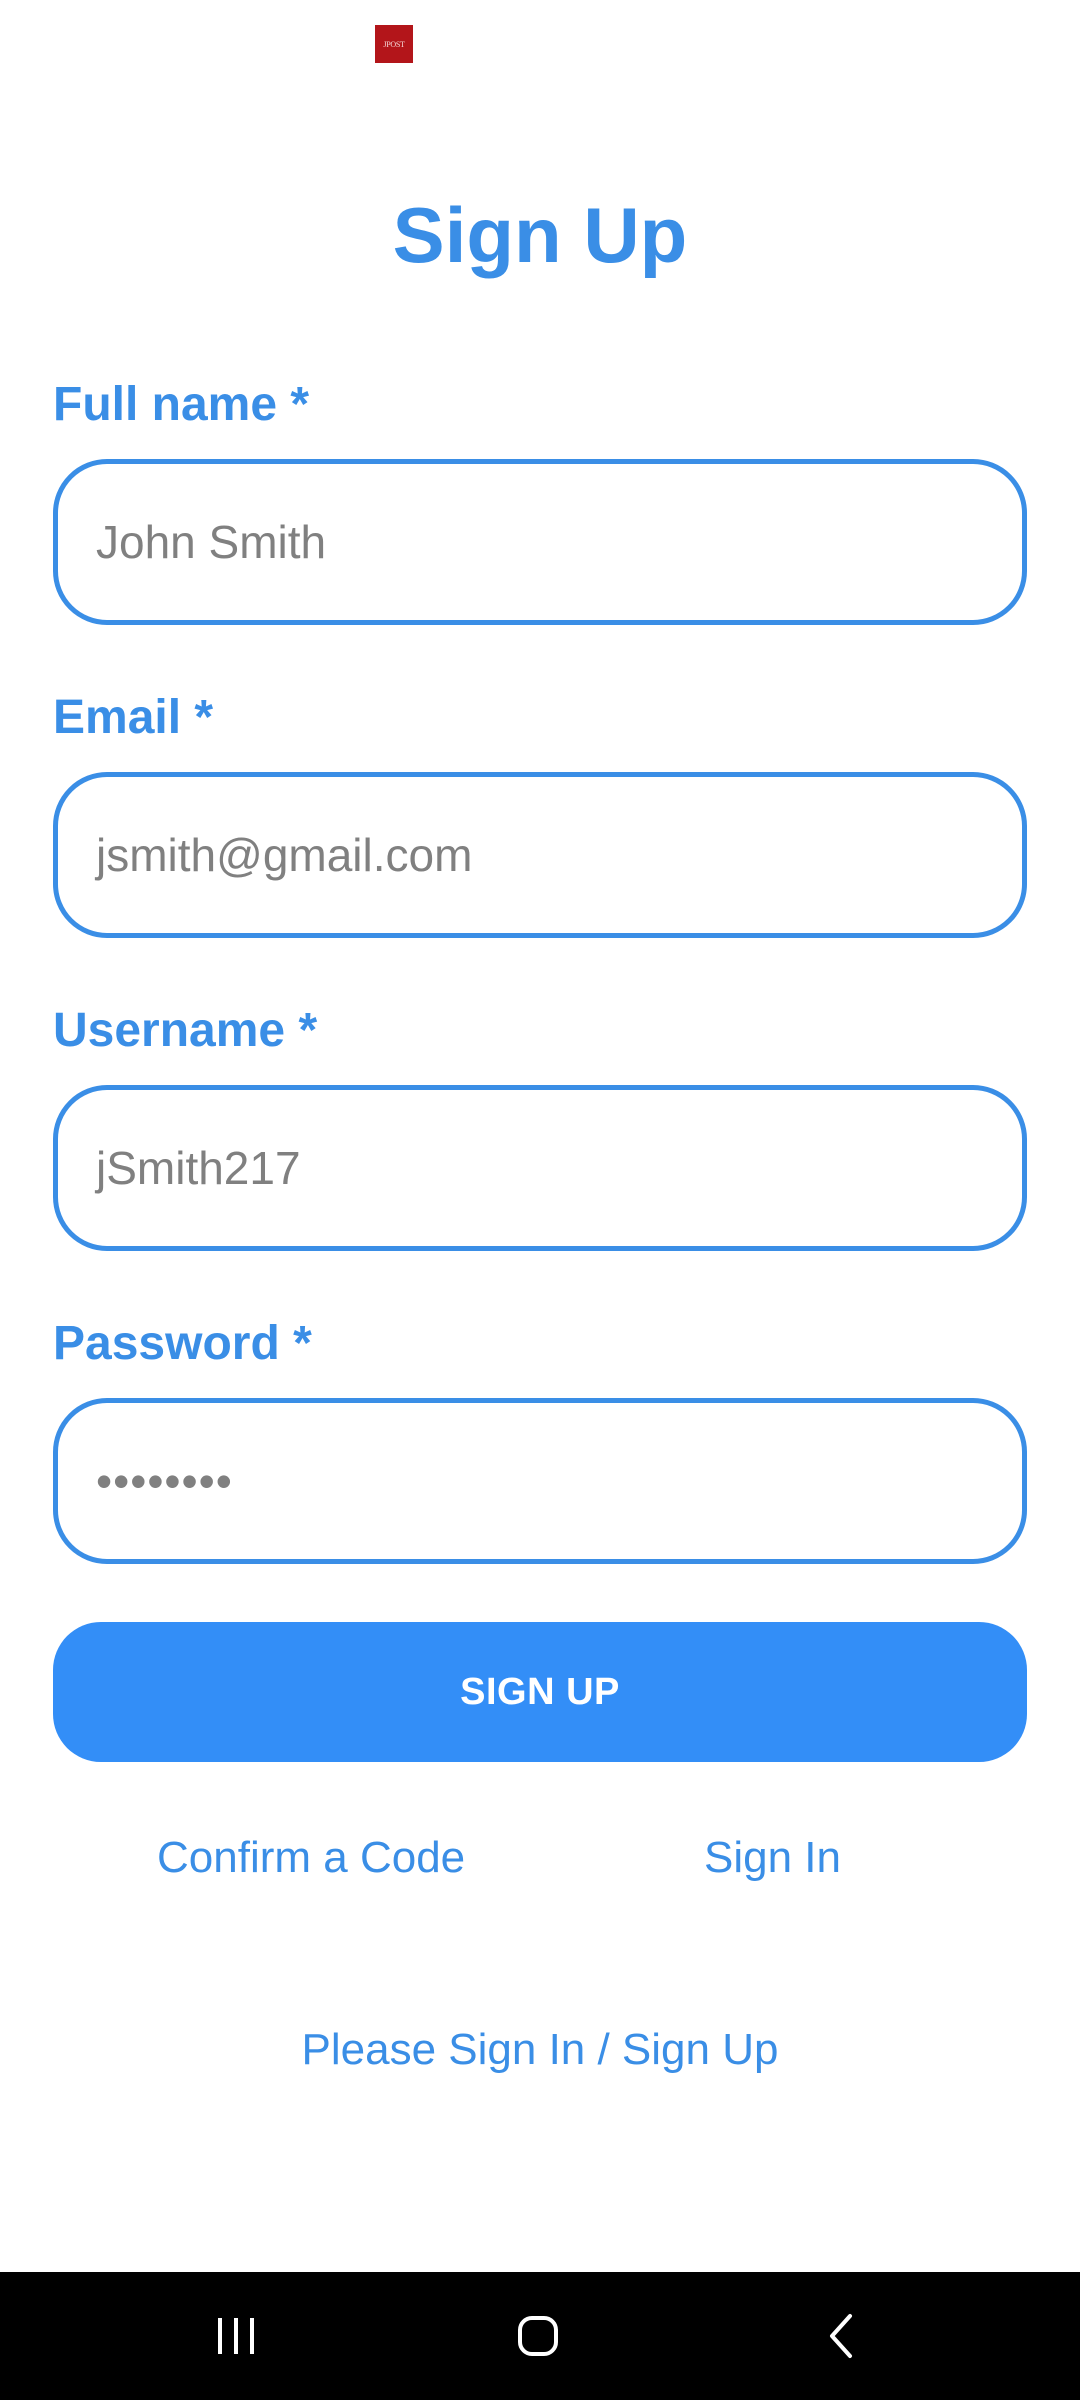 This screenshot has width=1080, height=2400. What do you see at coordinates (394, 44) in the screenshot?
I see `app-logo: JPOST` at bounding box center [394, 44].